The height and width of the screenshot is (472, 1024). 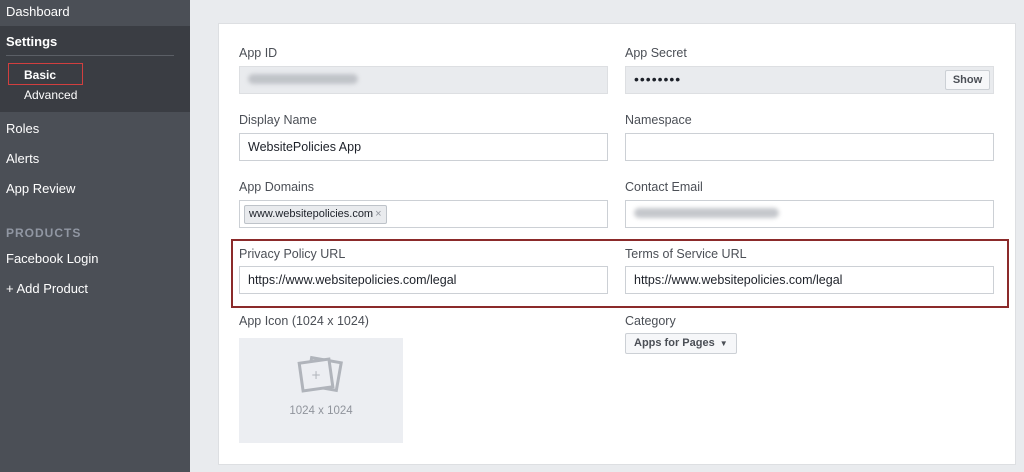 I want to click on app-icon-upload: + 1024 x 1024, so click(x=321, y=390).